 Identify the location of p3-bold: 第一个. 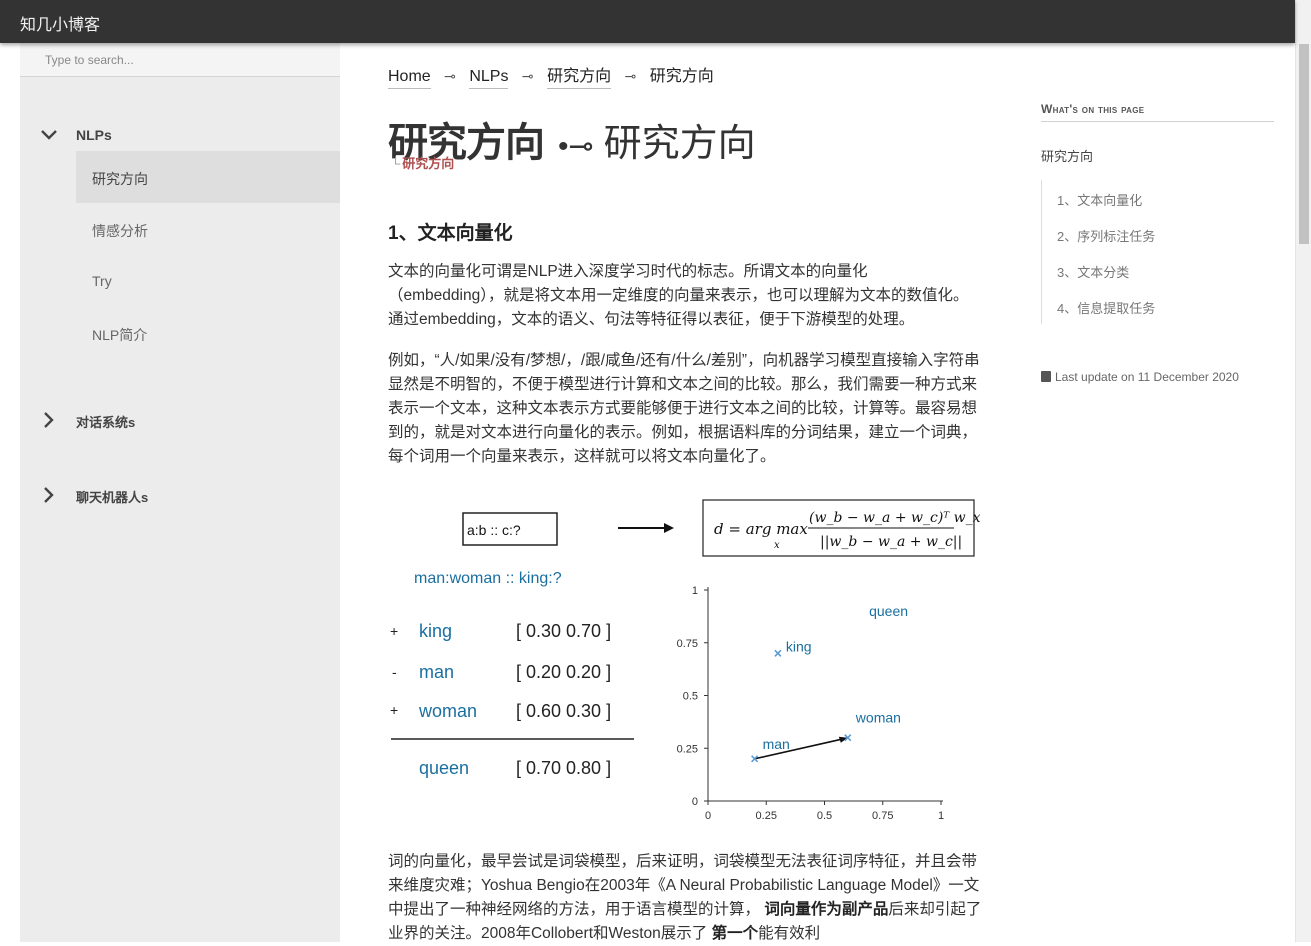
(735, 933).